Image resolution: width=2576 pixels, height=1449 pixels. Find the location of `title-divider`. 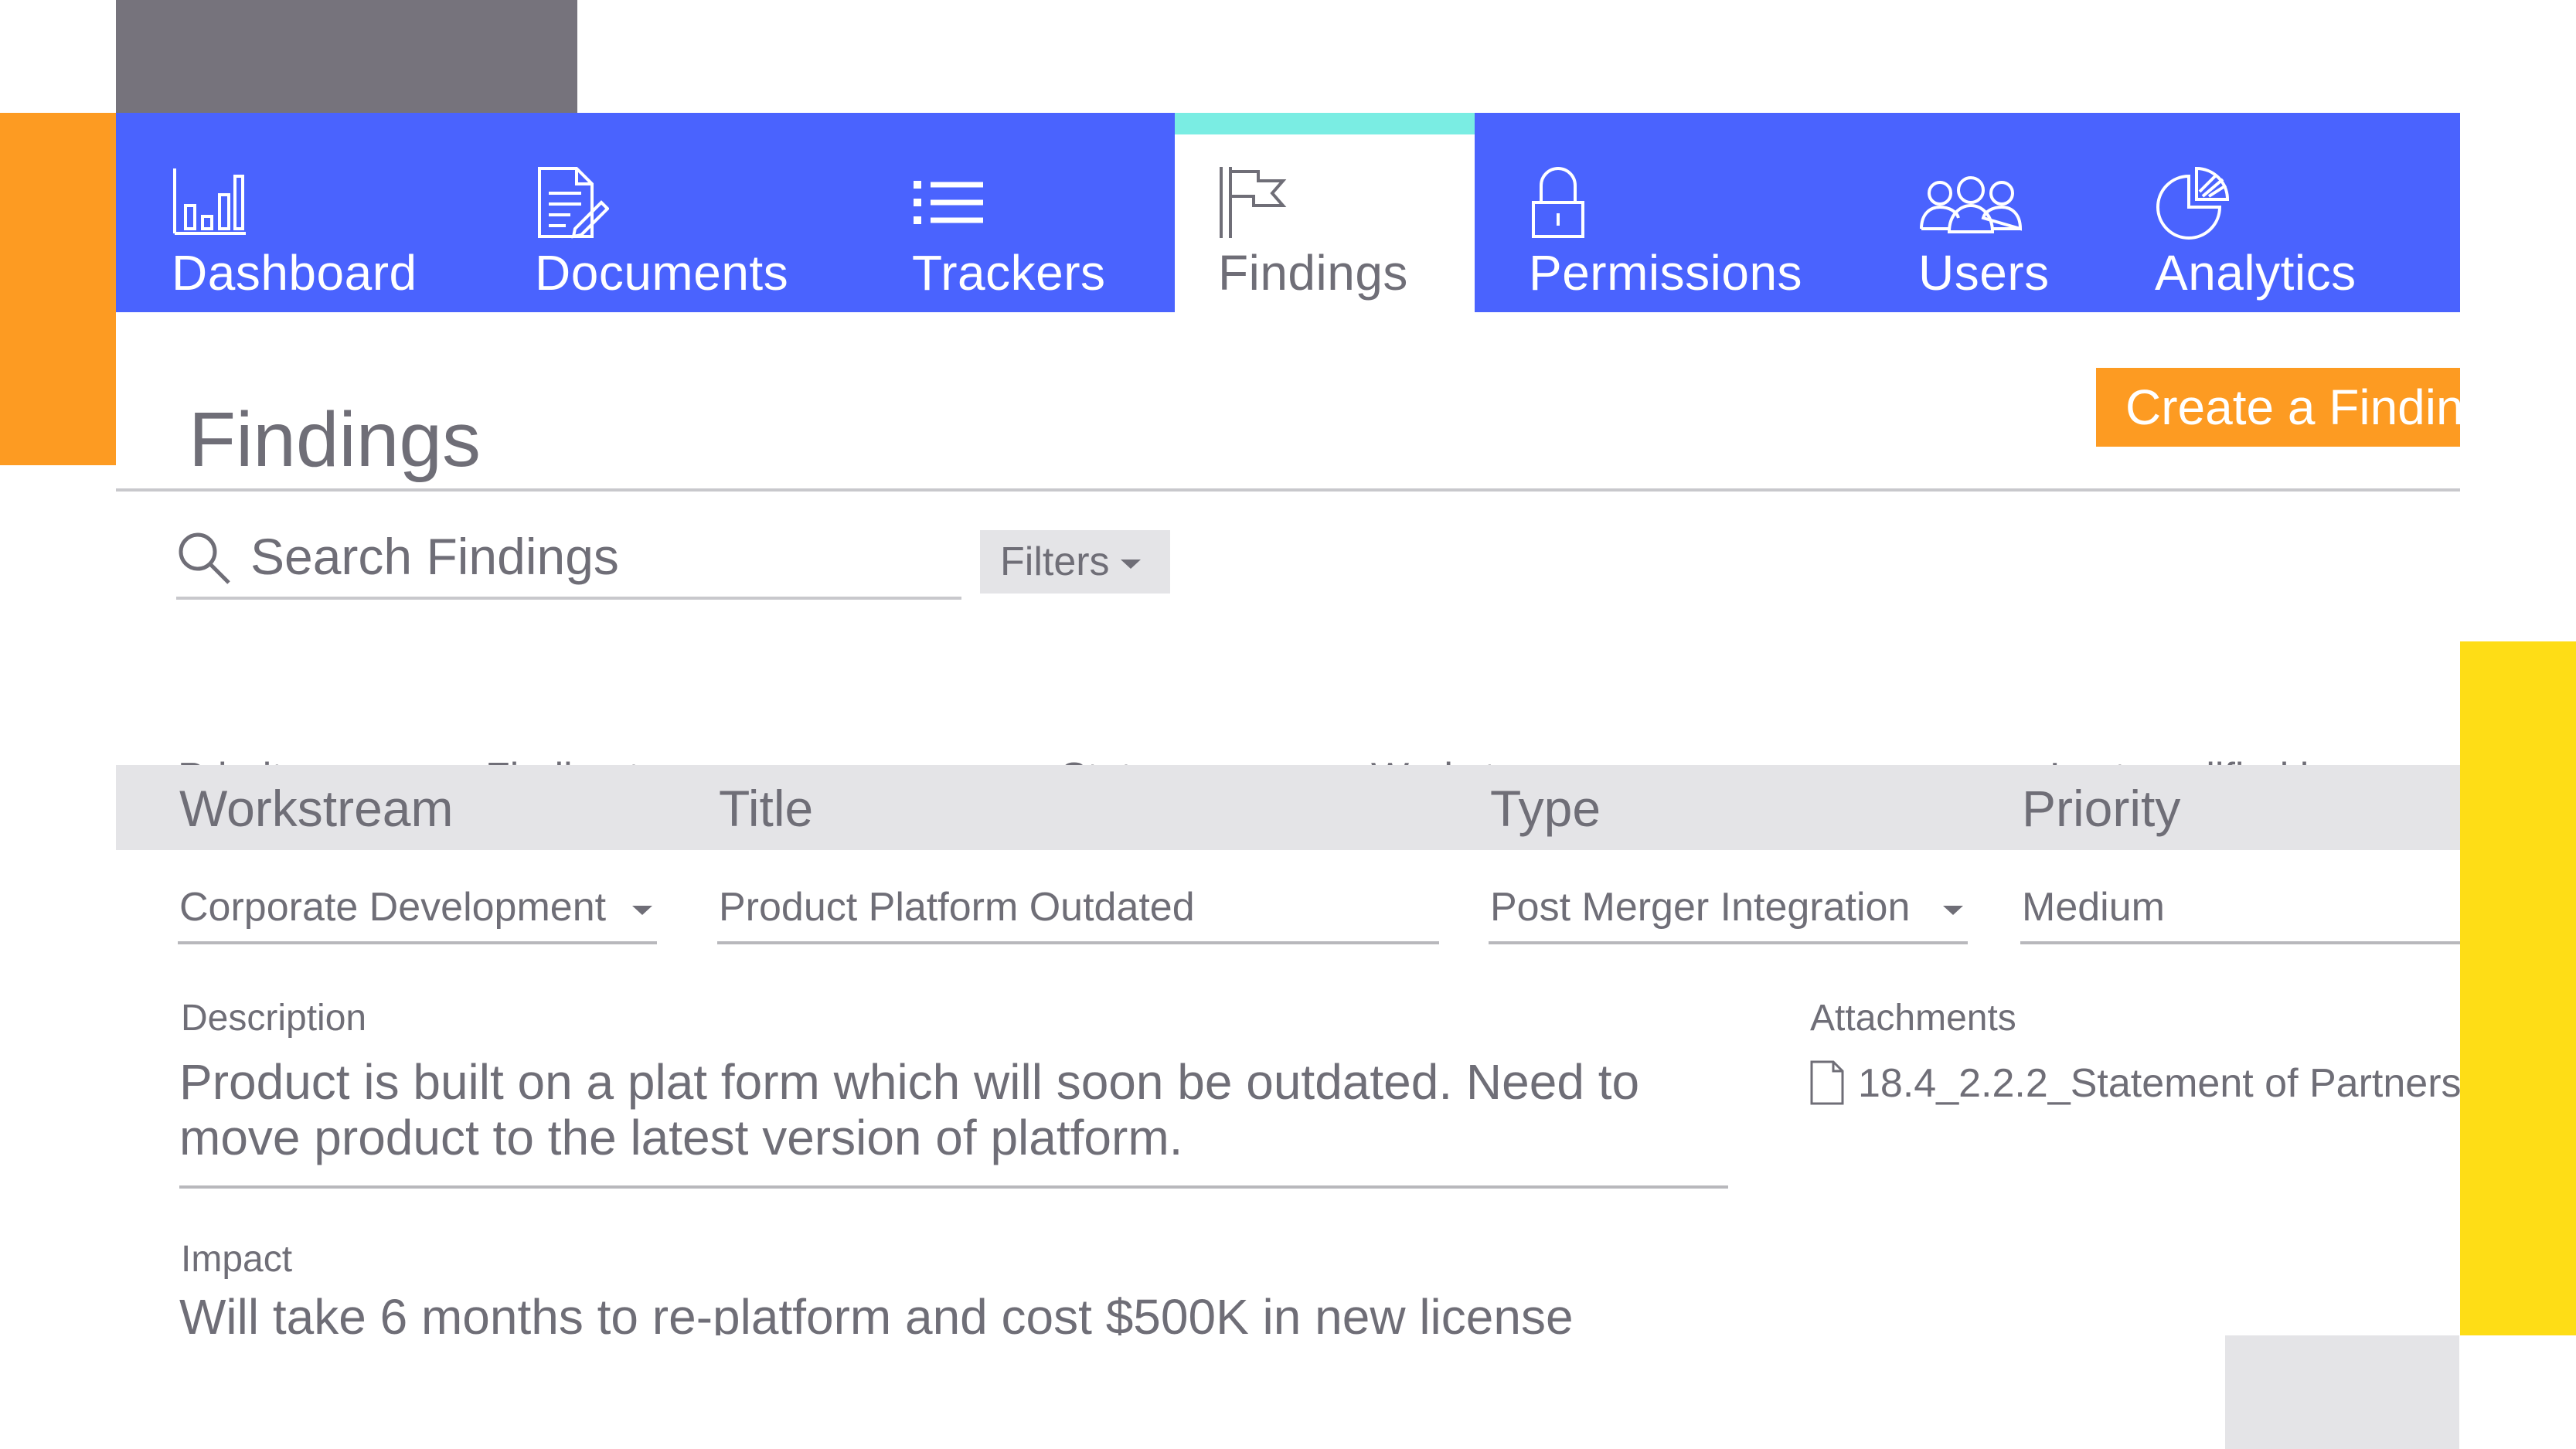

title-divider is located at coordinates (1288, 490).